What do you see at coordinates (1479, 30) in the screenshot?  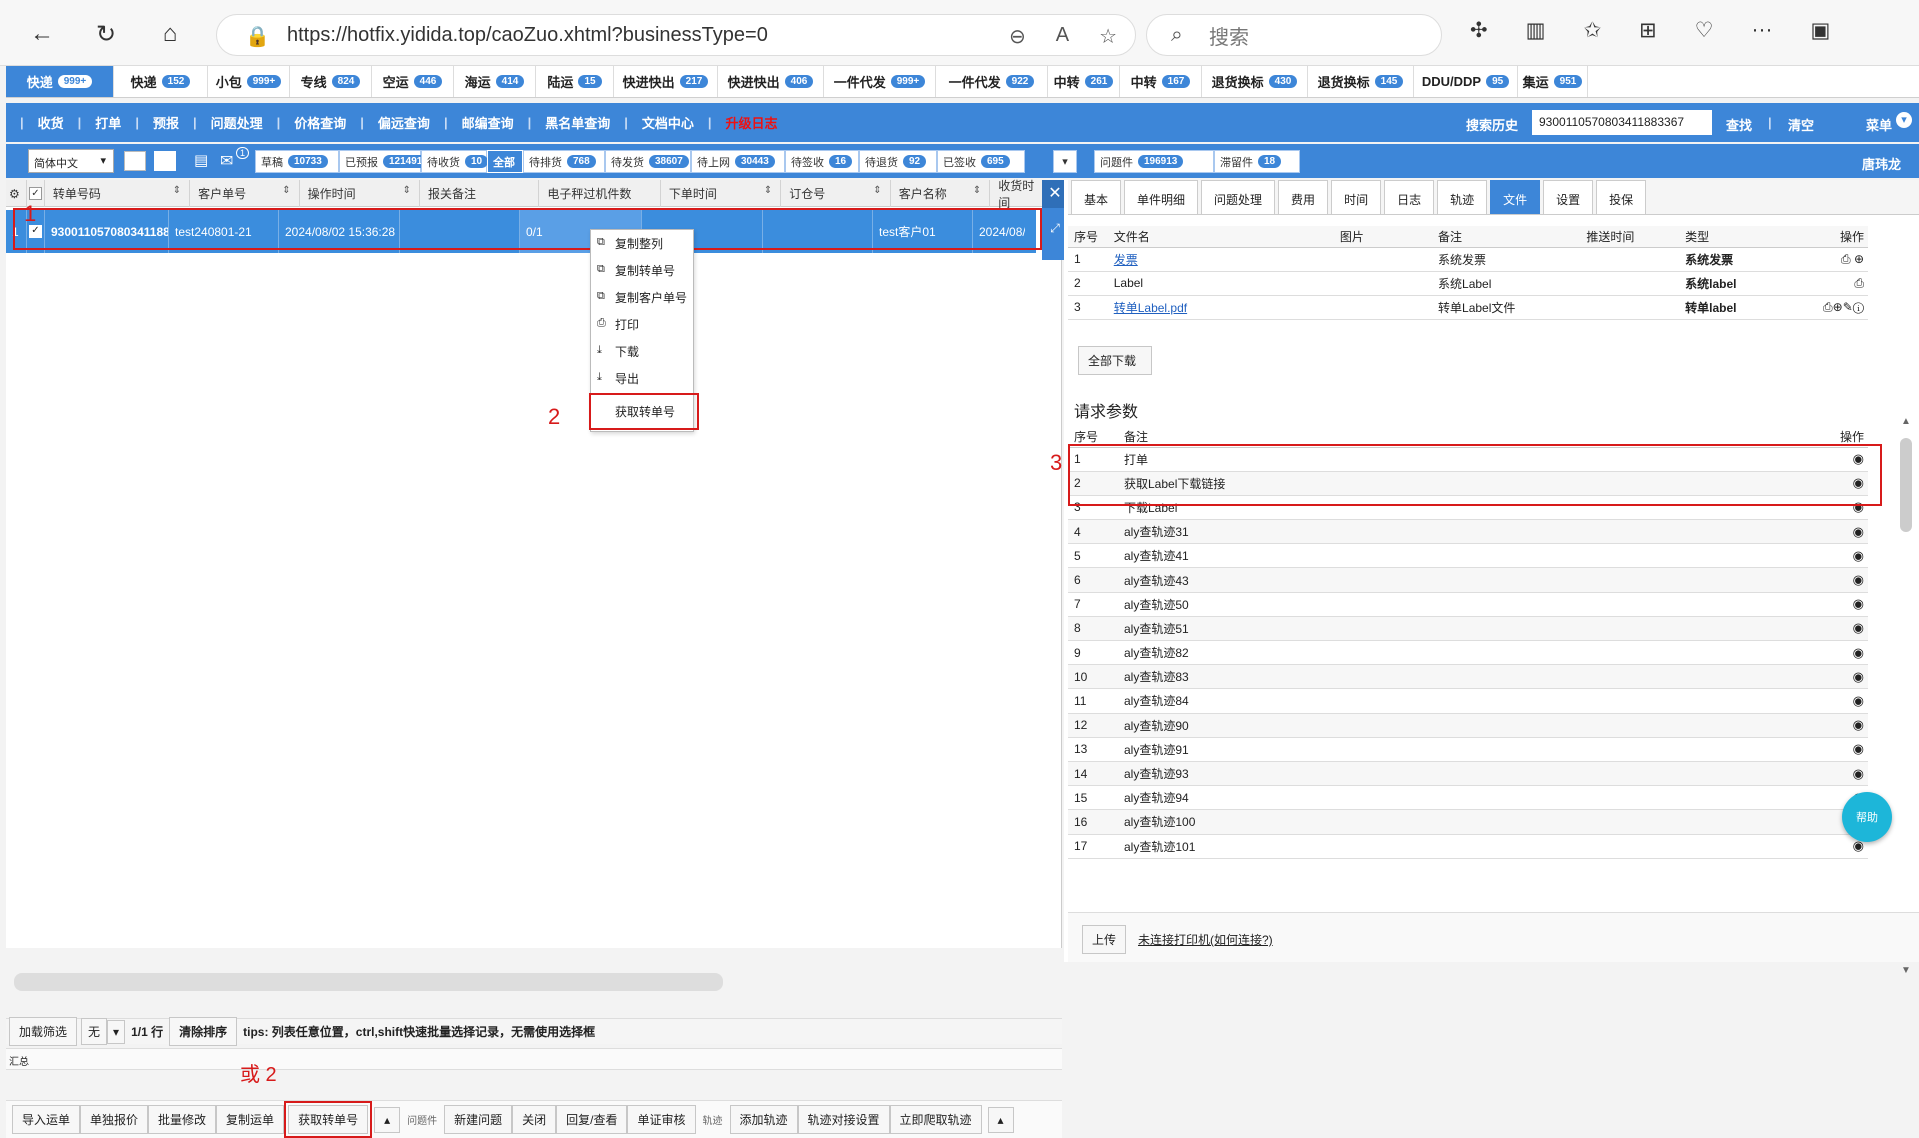 I see `extensions-icon: ✣` at bounding box center [1479, 30].